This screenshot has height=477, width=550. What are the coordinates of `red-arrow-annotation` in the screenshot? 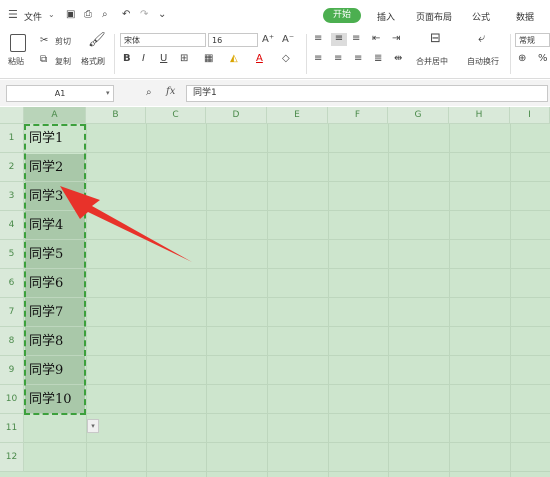 It's located at (126, 224).